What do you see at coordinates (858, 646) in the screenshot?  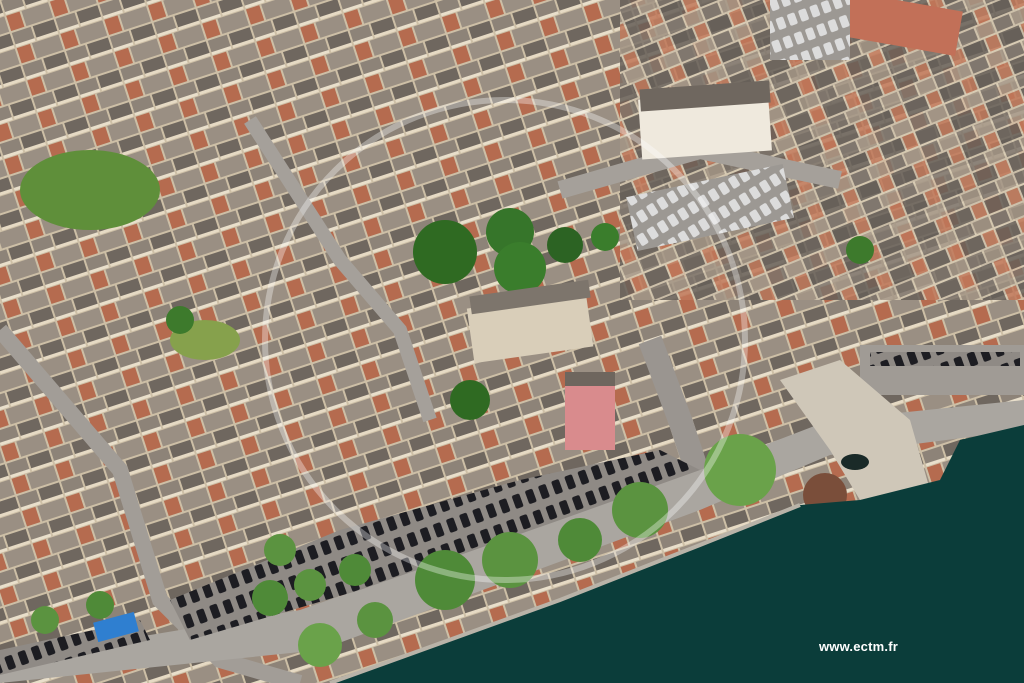 I see `photo-credit: www.ectm.fr` at bounding box center [858, 646].